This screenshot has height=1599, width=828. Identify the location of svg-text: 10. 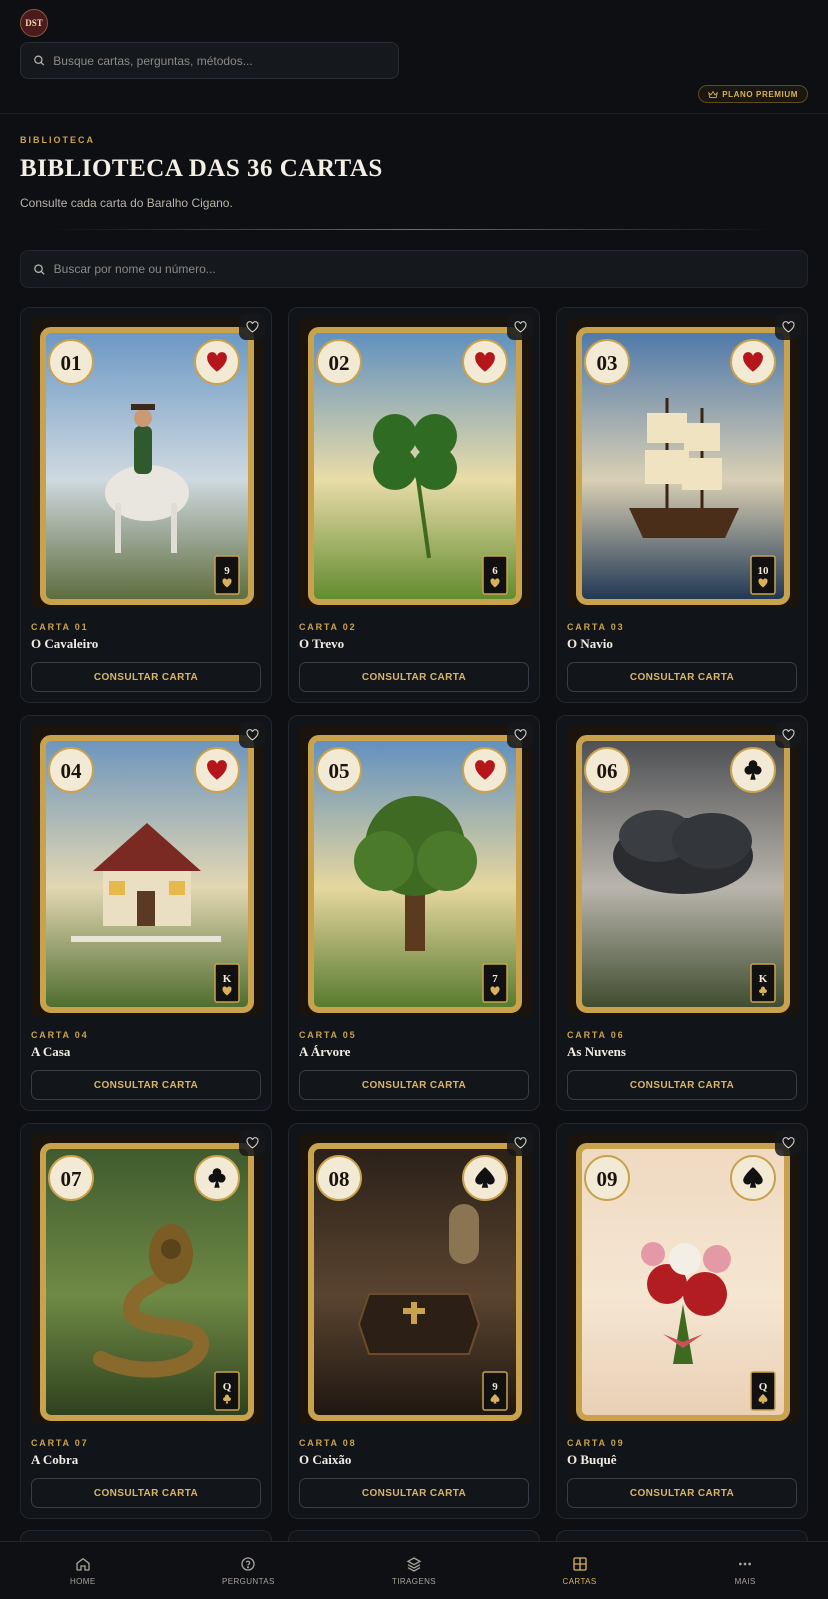
(764, 571).